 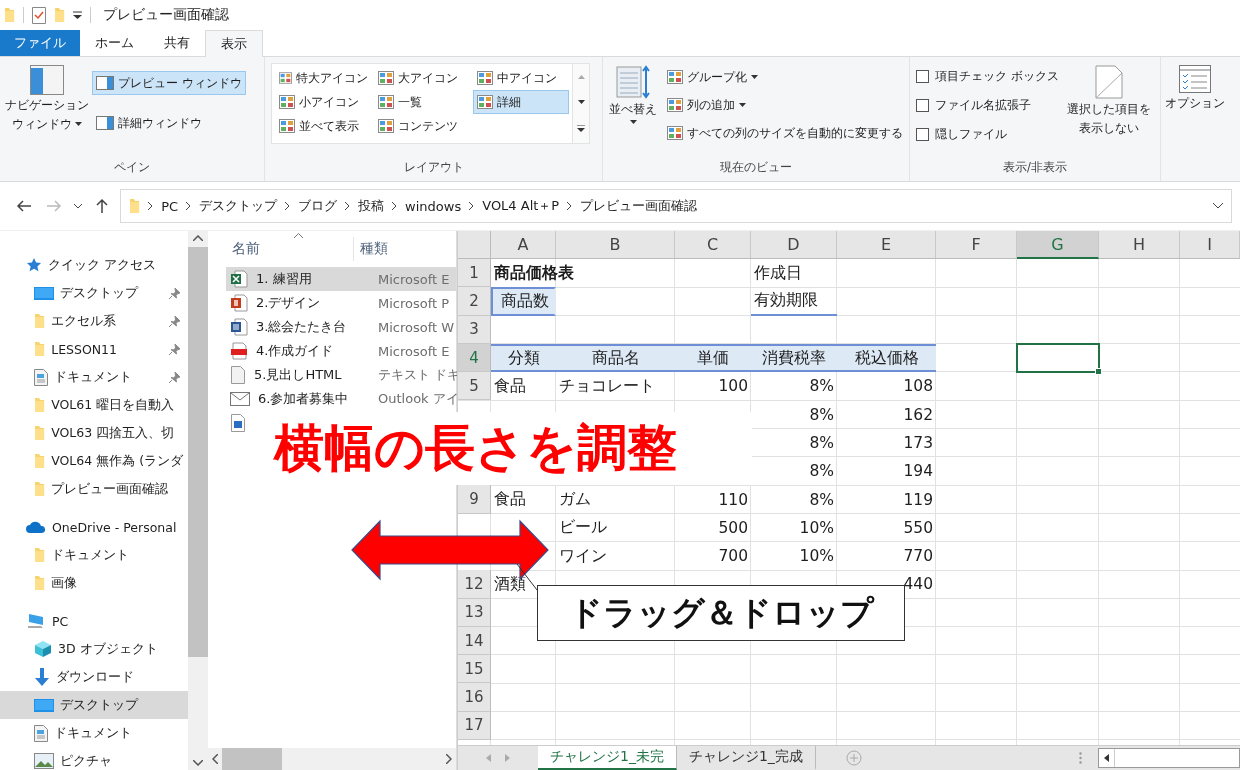 I want to click on file-row: 4.作成ガイド Microsoft E, so click(x=341, y=351).